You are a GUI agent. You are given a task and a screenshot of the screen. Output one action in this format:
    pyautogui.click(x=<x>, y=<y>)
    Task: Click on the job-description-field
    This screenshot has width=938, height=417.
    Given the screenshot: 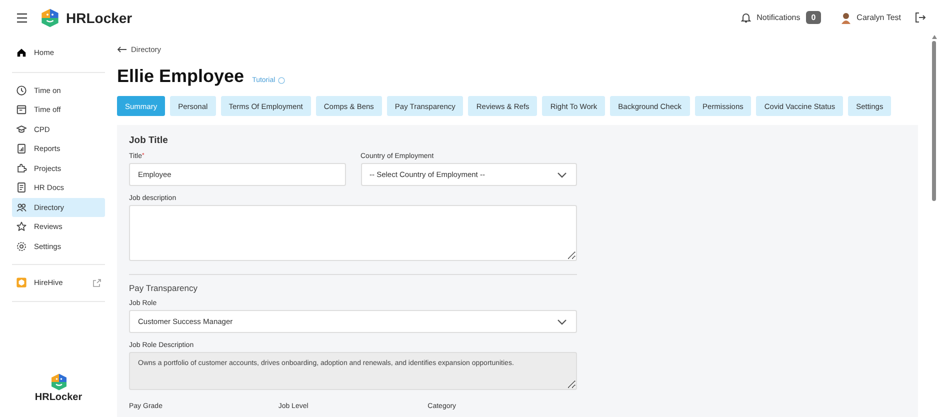 What is the action you would take?
    pyautogui.click(x=353, y=233)
    